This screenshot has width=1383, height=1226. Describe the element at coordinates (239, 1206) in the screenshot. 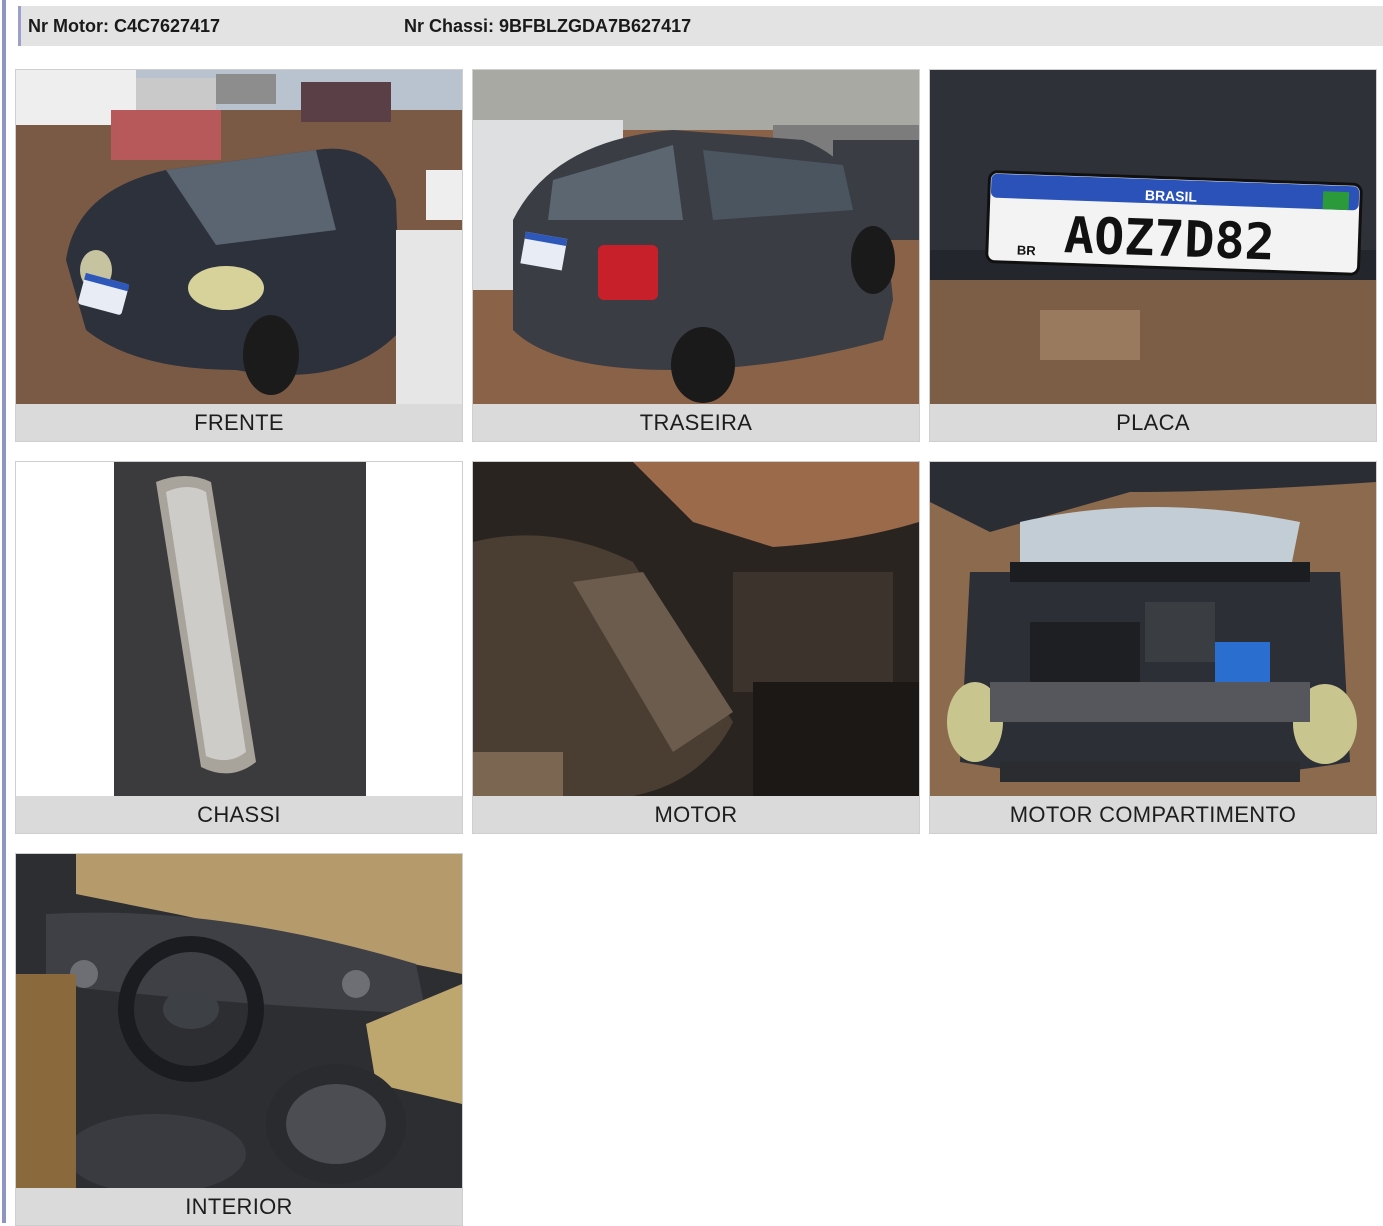

I see `photo-caption: INTERIOR` at that location.